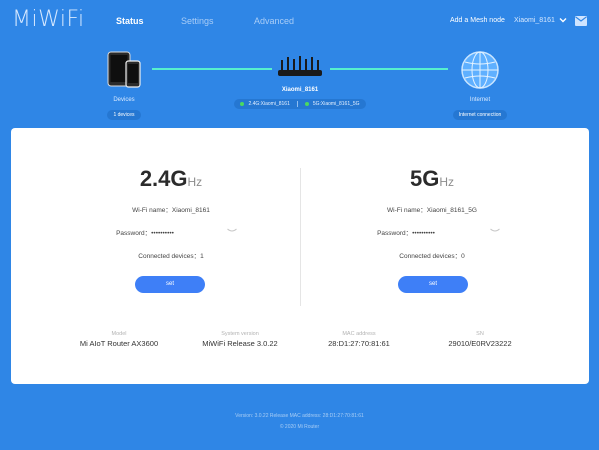  I want to click on add-mesh-node-link: Add a Mesh node, so click(477, 20).